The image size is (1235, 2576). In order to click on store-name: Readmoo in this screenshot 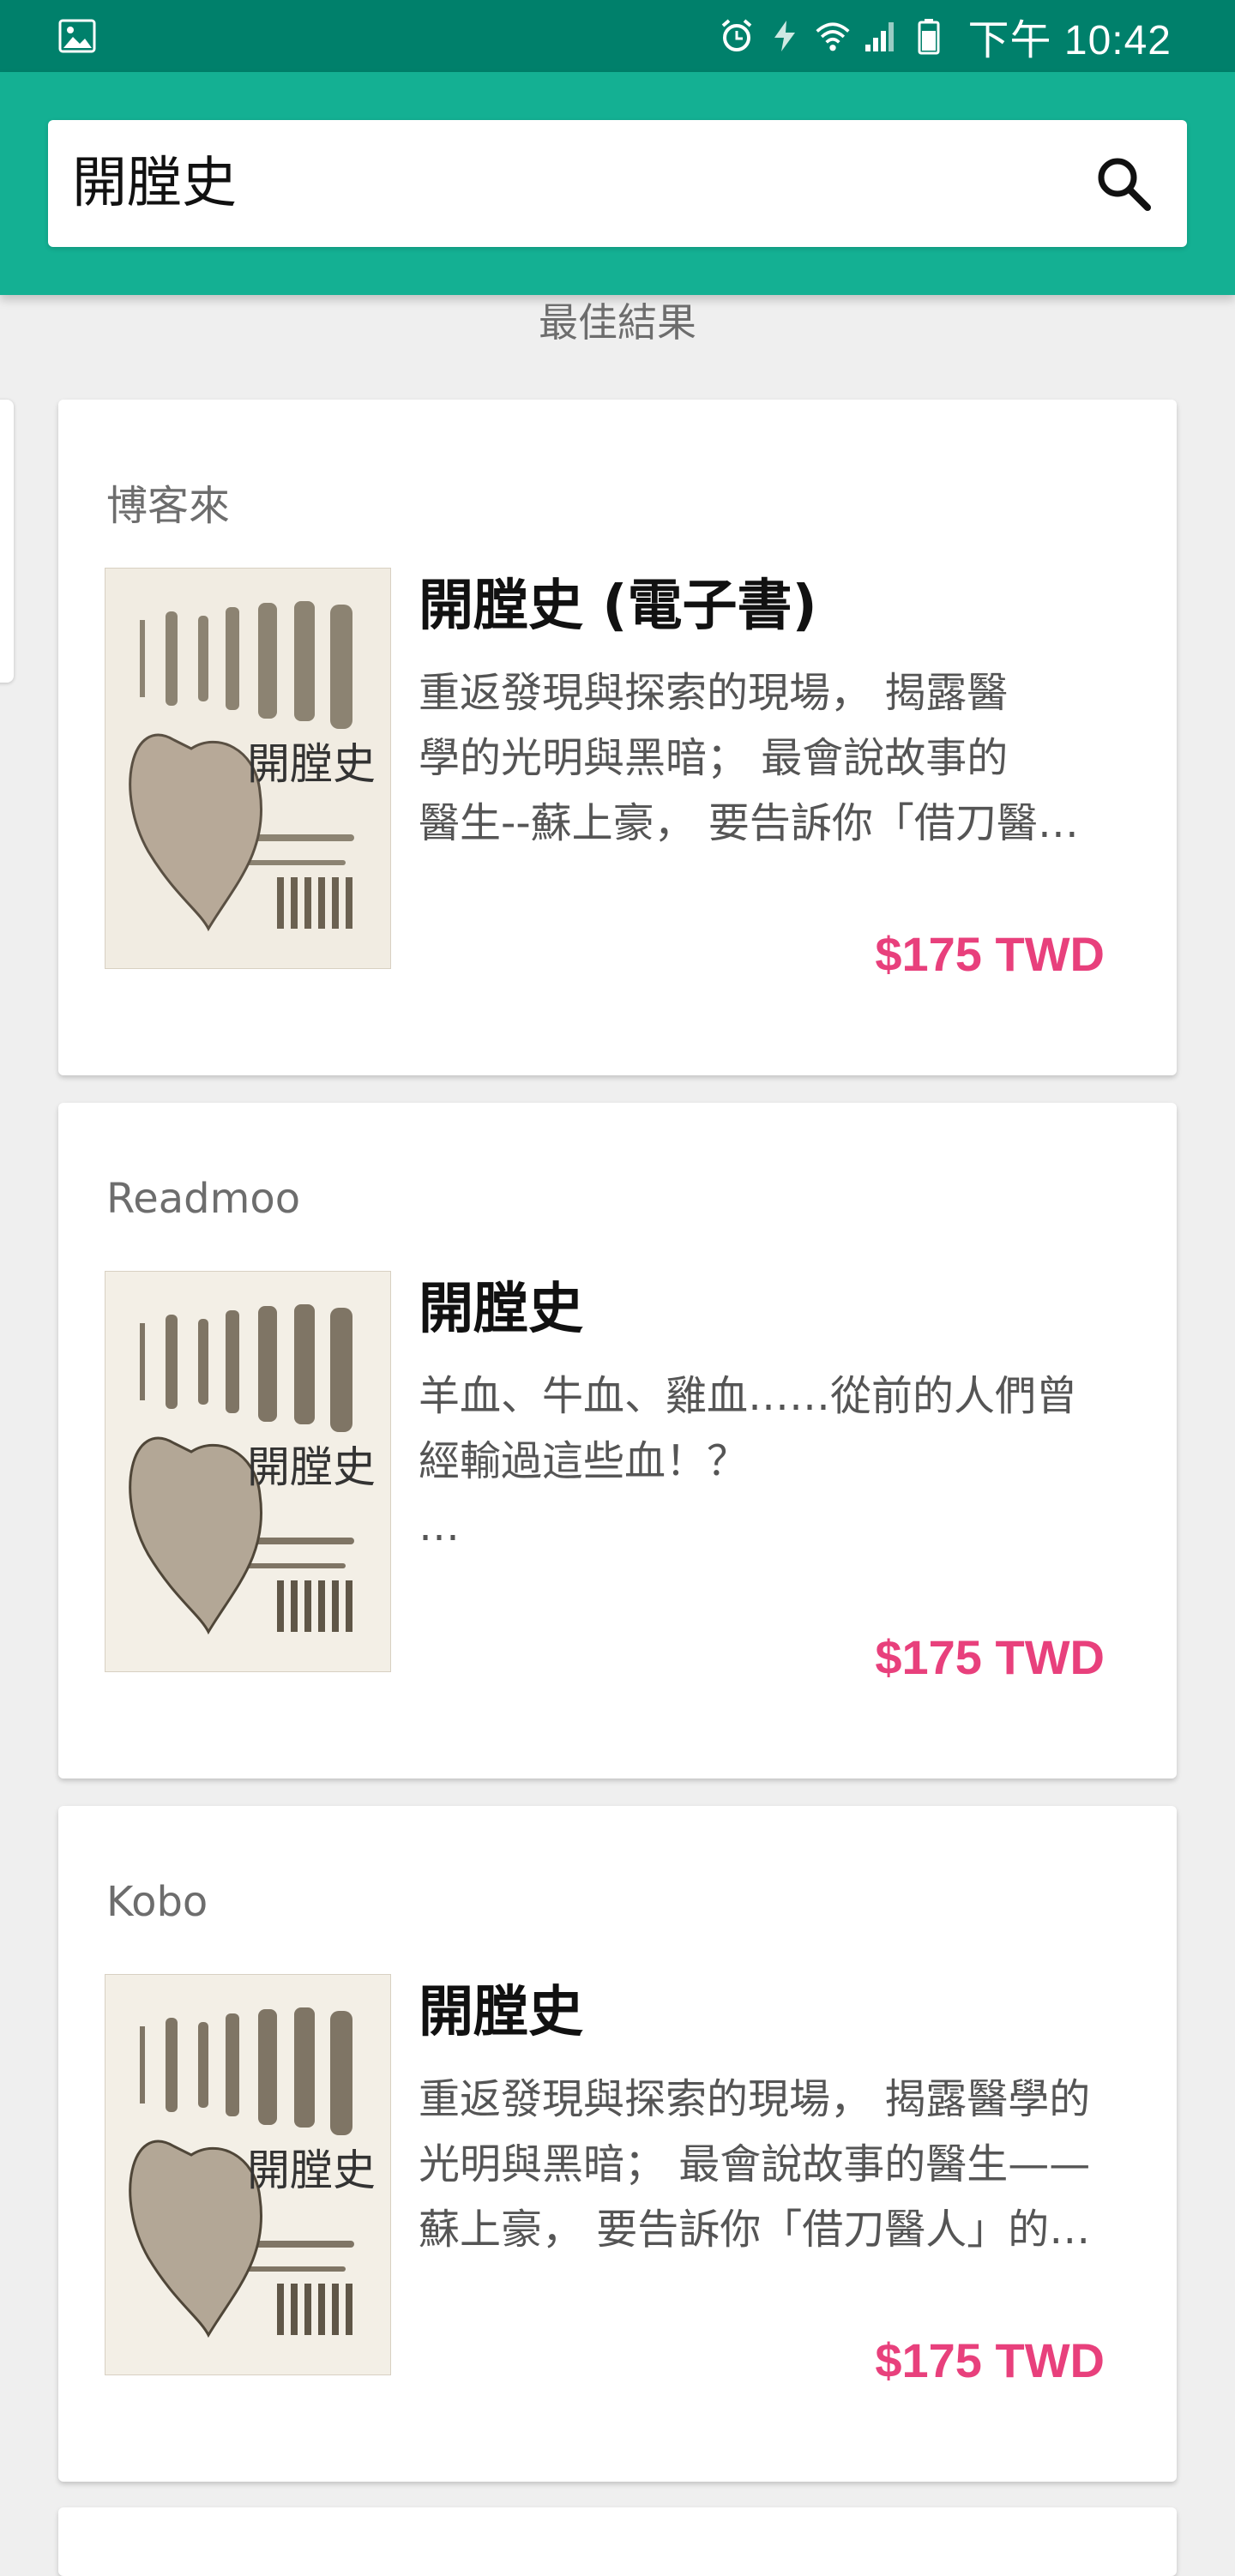, I will do `click(203, 1199)`.